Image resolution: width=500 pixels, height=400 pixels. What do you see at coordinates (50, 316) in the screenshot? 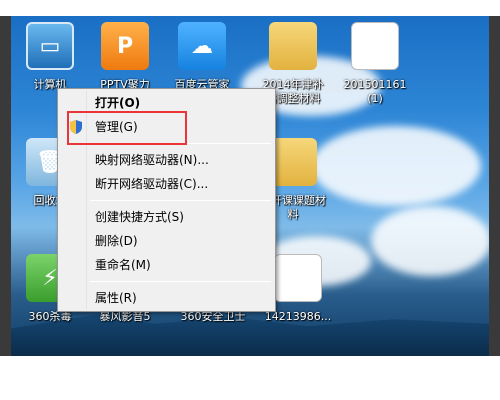
I see `icon-label: 360杀毒` at bounding box center [50, 316].